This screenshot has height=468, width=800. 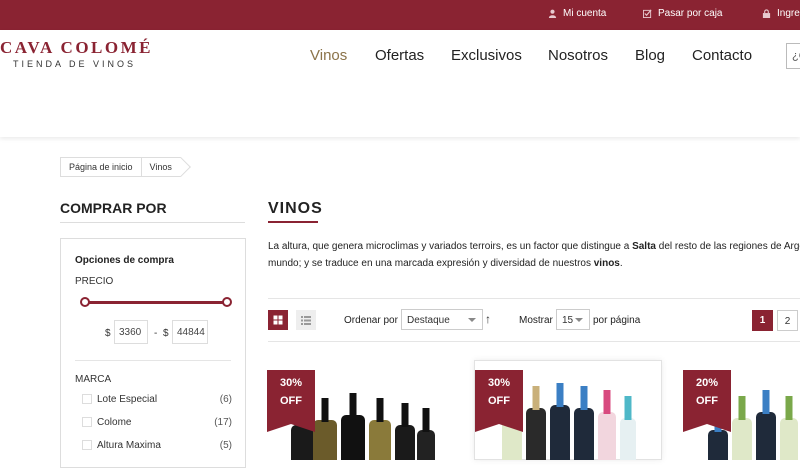 What do you see at coordinates (114, 422) in the screenshot?
I see `brand-name: Colome` at bounding box center [114, 422].